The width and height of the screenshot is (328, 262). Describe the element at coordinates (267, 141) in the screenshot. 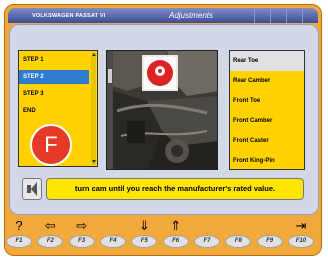

I see `adjustment-item-front-caster: Front Caster` at that location.